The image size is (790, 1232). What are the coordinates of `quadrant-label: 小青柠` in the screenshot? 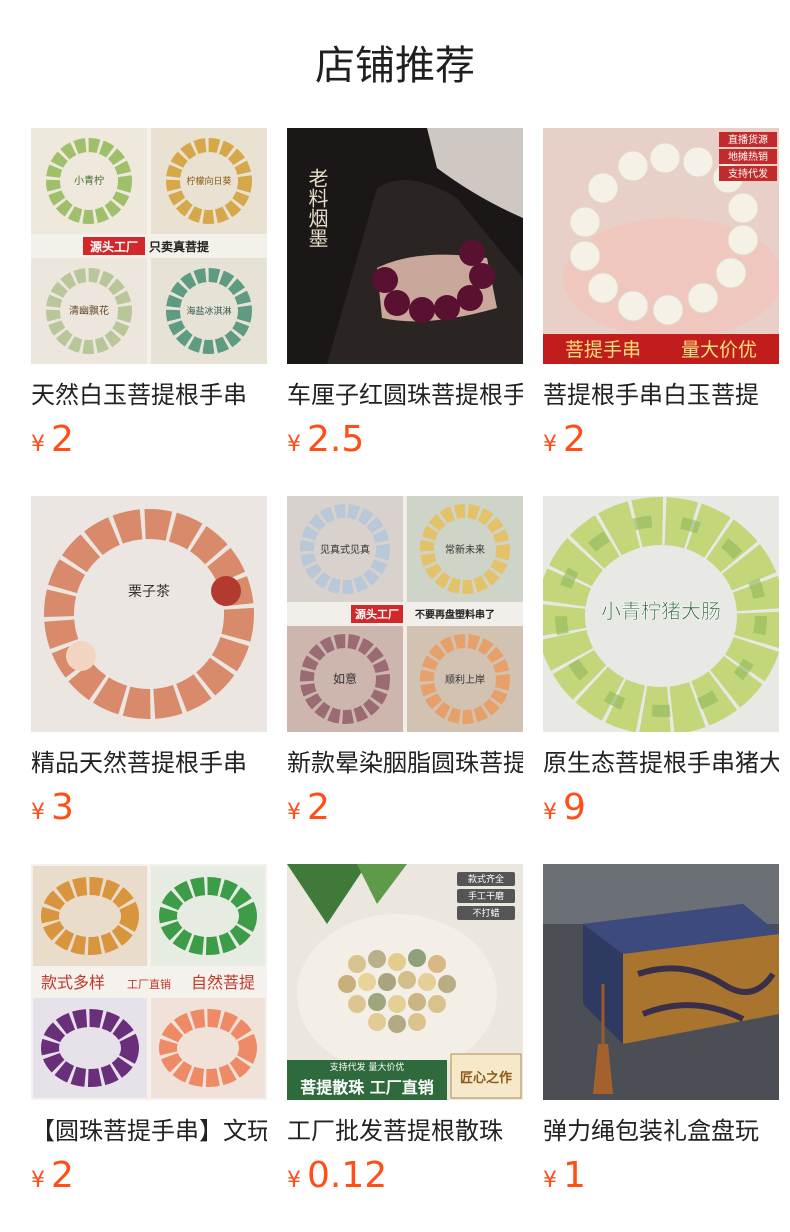 It's located at (89, 180).